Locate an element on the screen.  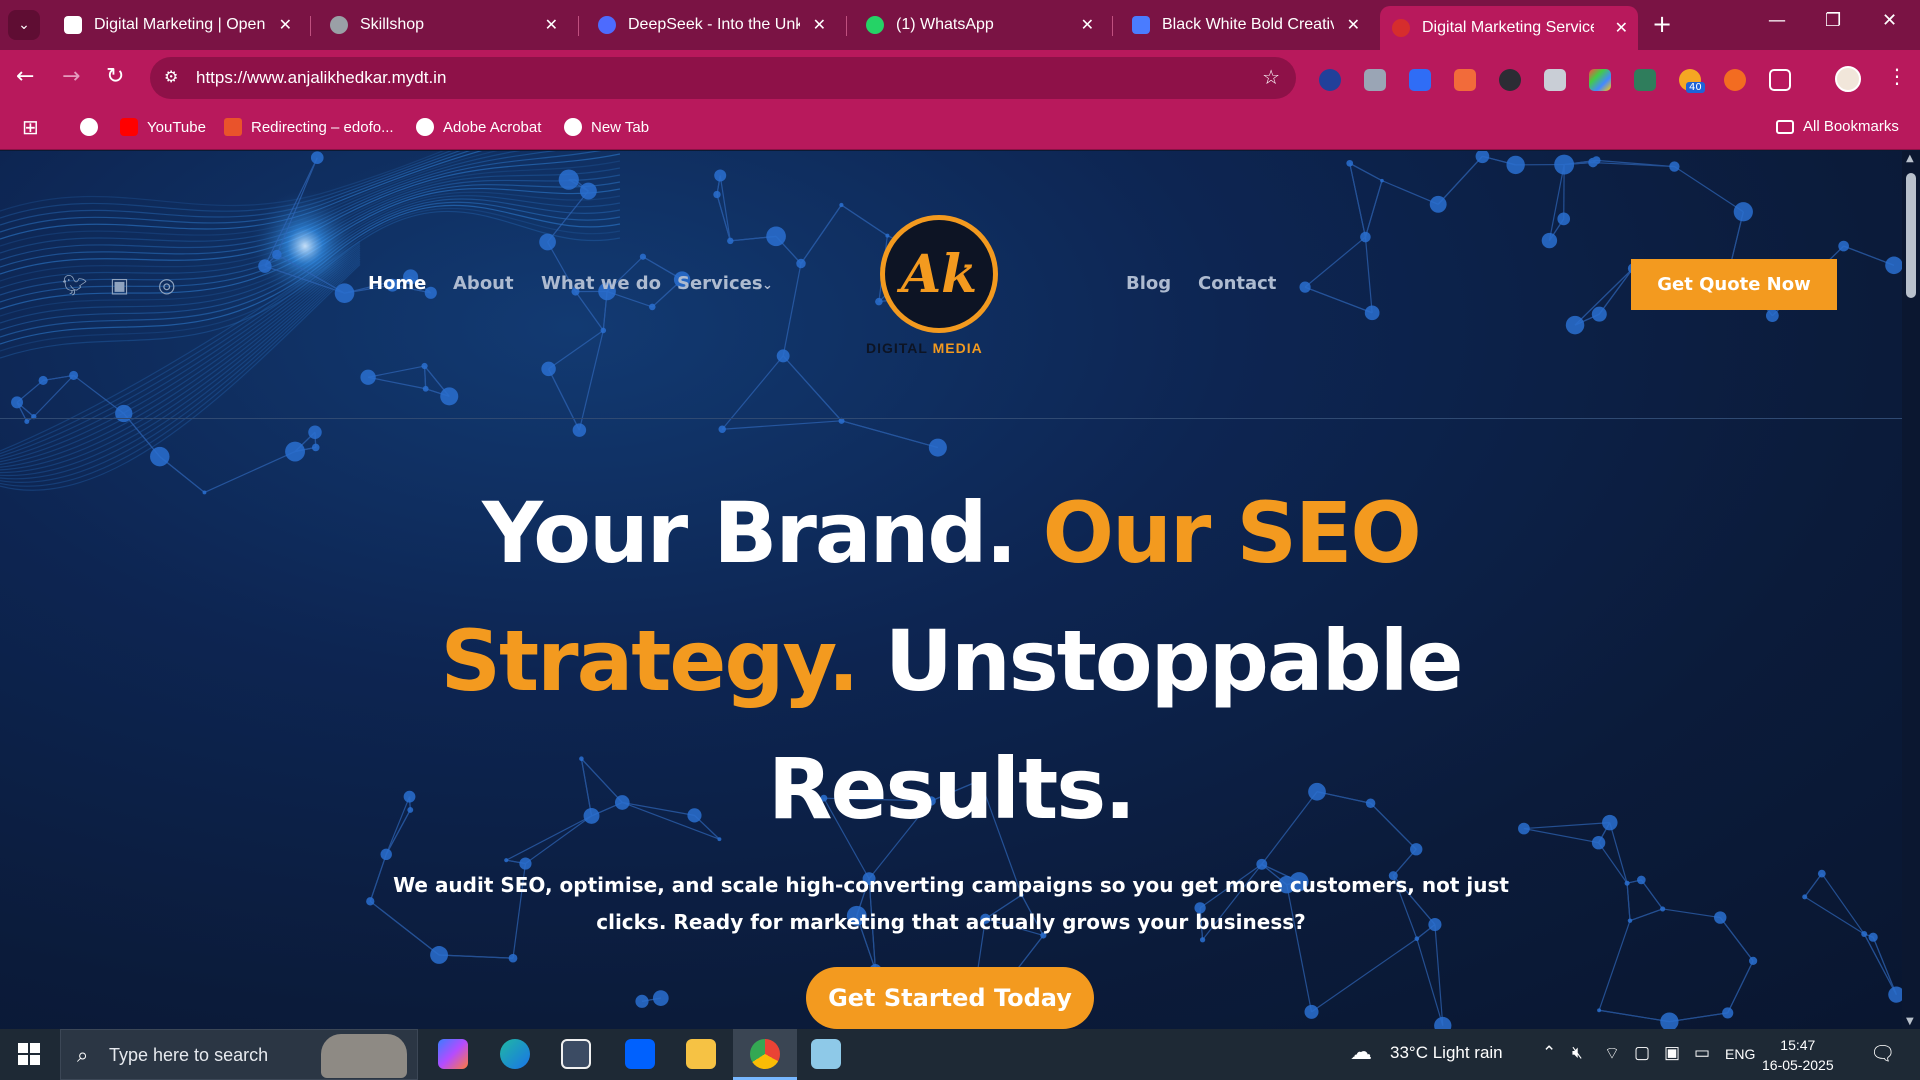
bookmark-adobe-acrobat: Adobe Acrobat is located at coordinates (478, 127).